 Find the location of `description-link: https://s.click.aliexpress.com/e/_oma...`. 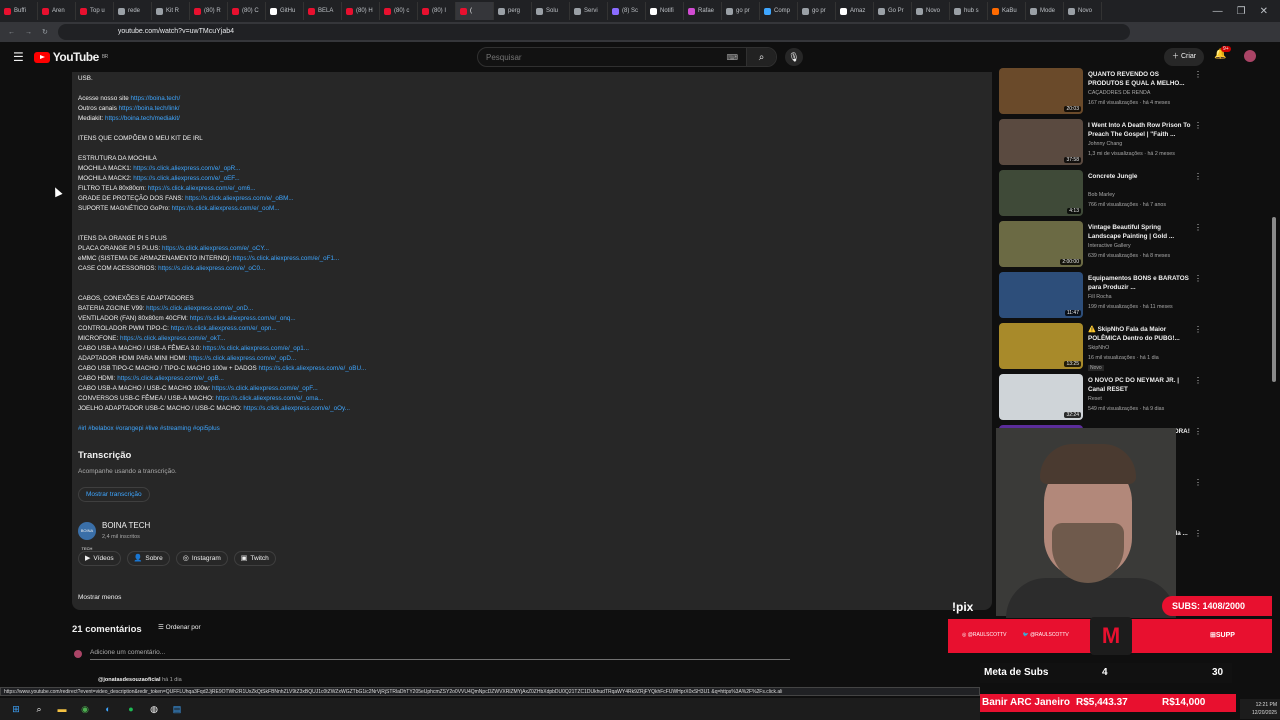

description-link: https://s.click.aliexpress.com/e/_oma... is located at coordinates (270, 398).